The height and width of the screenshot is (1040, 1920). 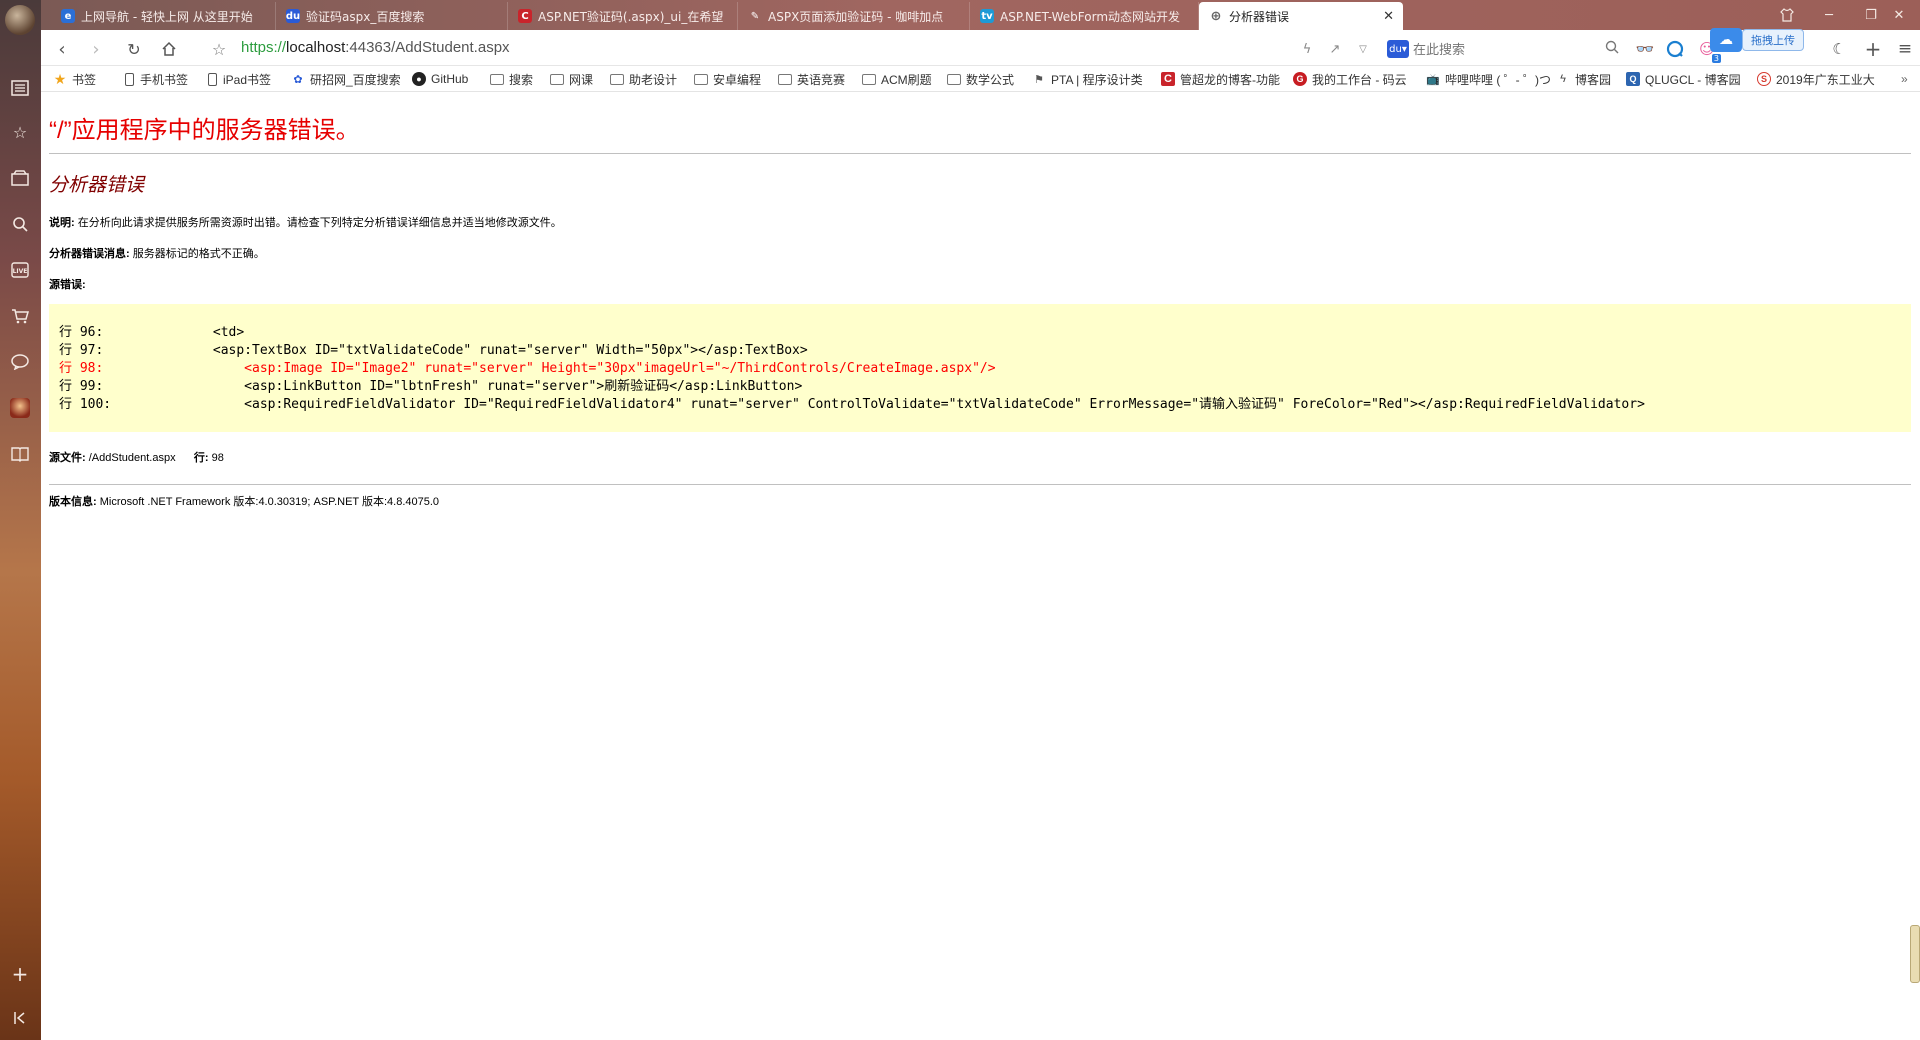 What do you see at coordinates (20, 316) in the screenshot?
I see `shopping-cart-icon` at bounding box center [20, 316].